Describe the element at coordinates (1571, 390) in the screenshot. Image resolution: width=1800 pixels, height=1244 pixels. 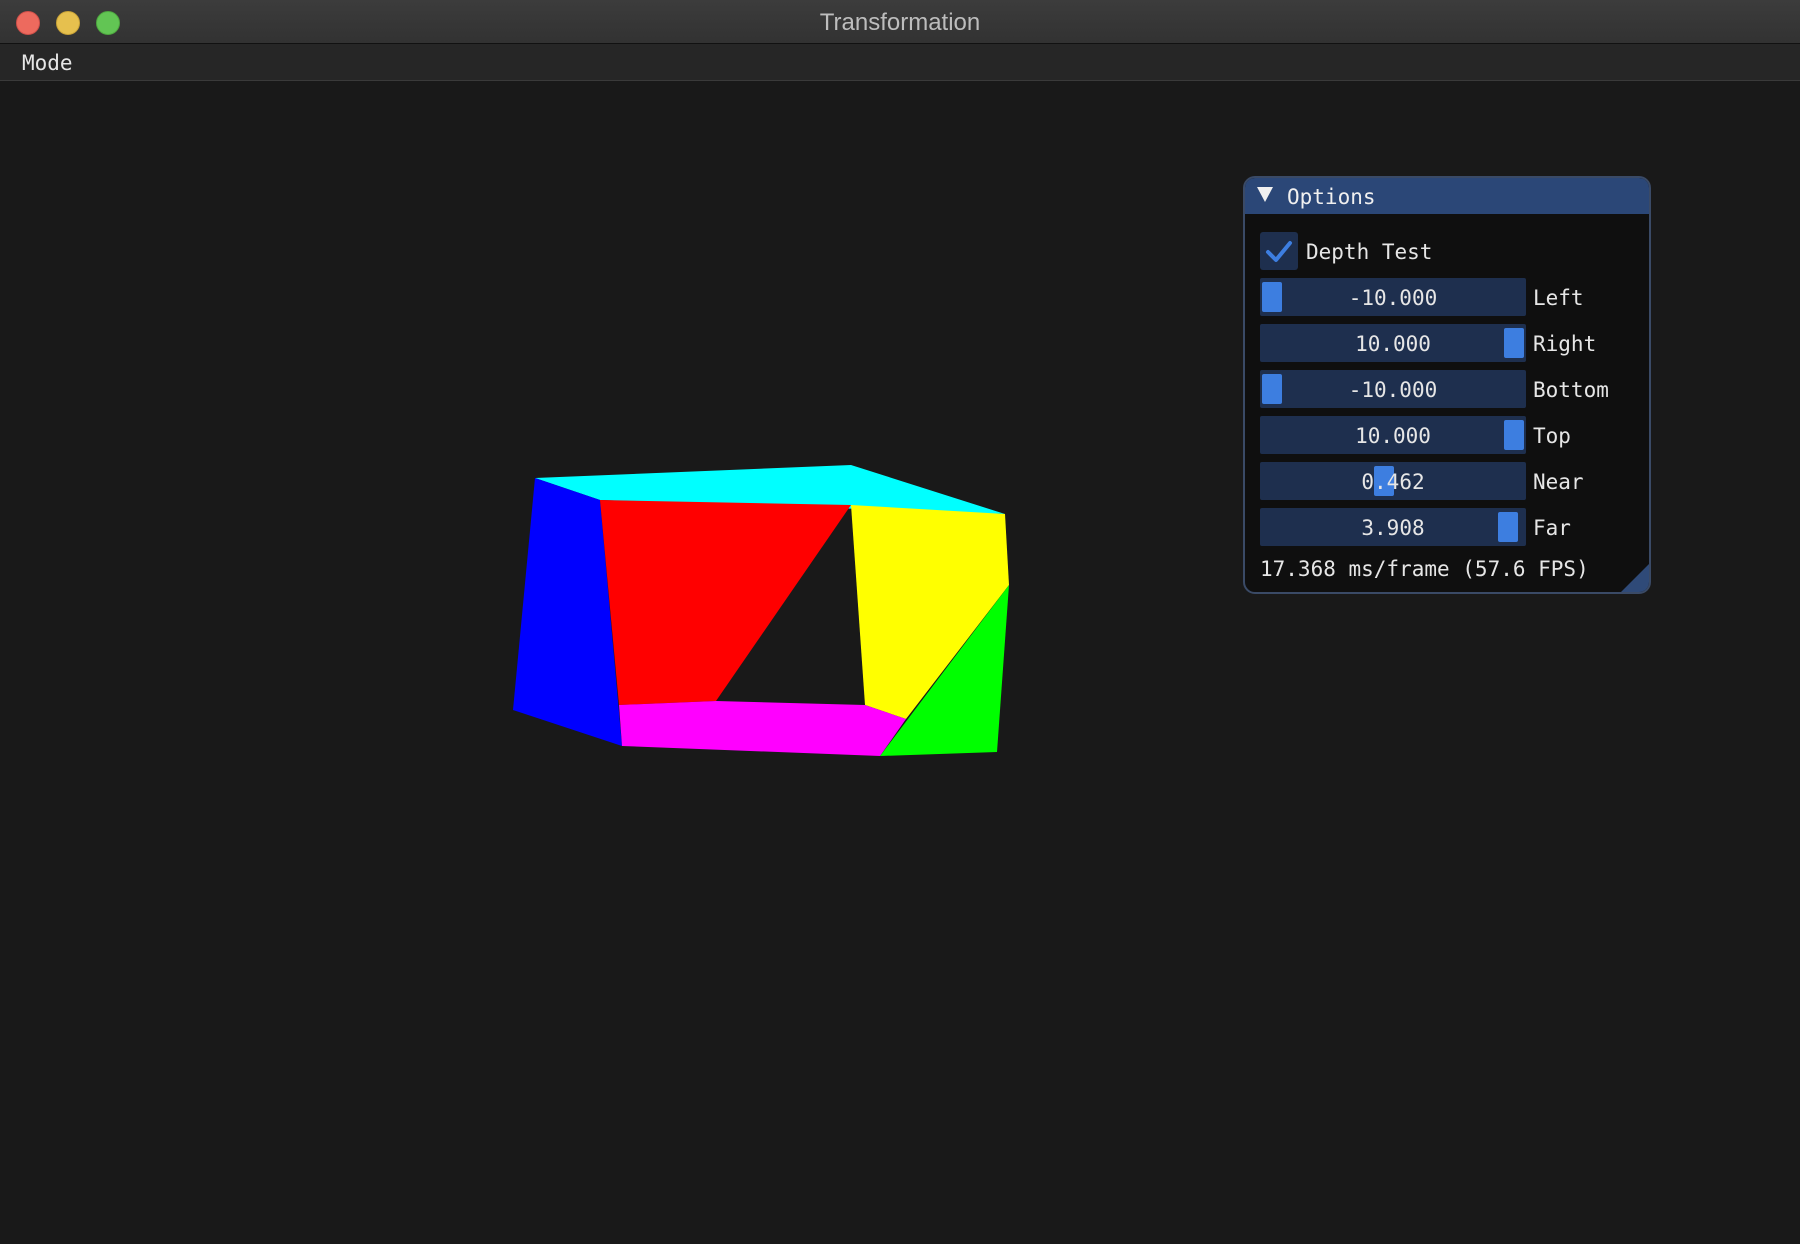
I see `slider-label: Bottom` at that location.